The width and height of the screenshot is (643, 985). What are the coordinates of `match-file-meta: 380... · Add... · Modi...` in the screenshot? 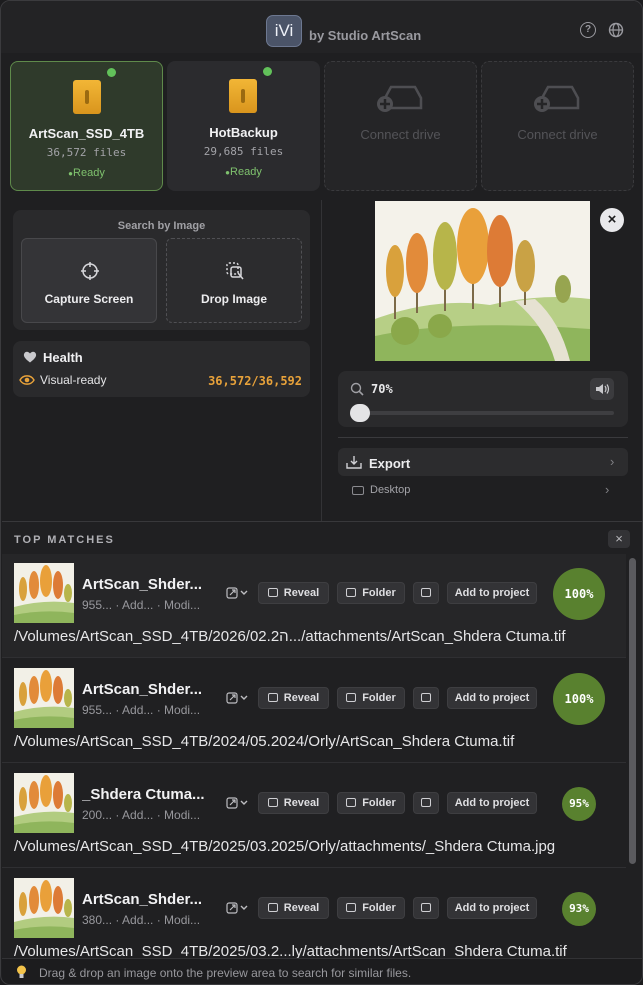 It's located at (141, 920).